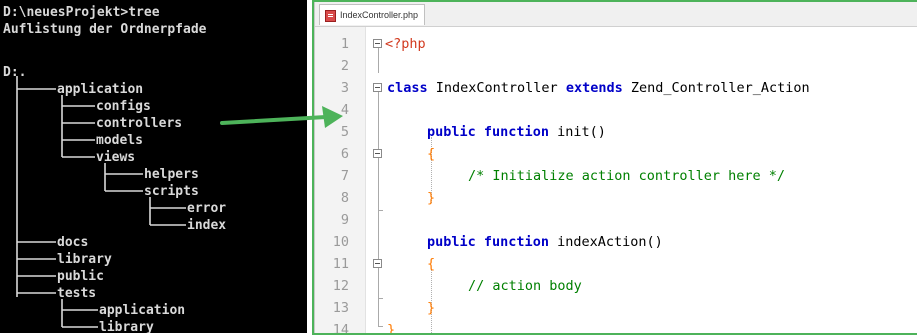 This screenshot has height=335, width=917. What do you see at coordinates (616, 286) in the screenshot?
I see `code-line-12: 12 // action body` at bounding box center [616, 286].